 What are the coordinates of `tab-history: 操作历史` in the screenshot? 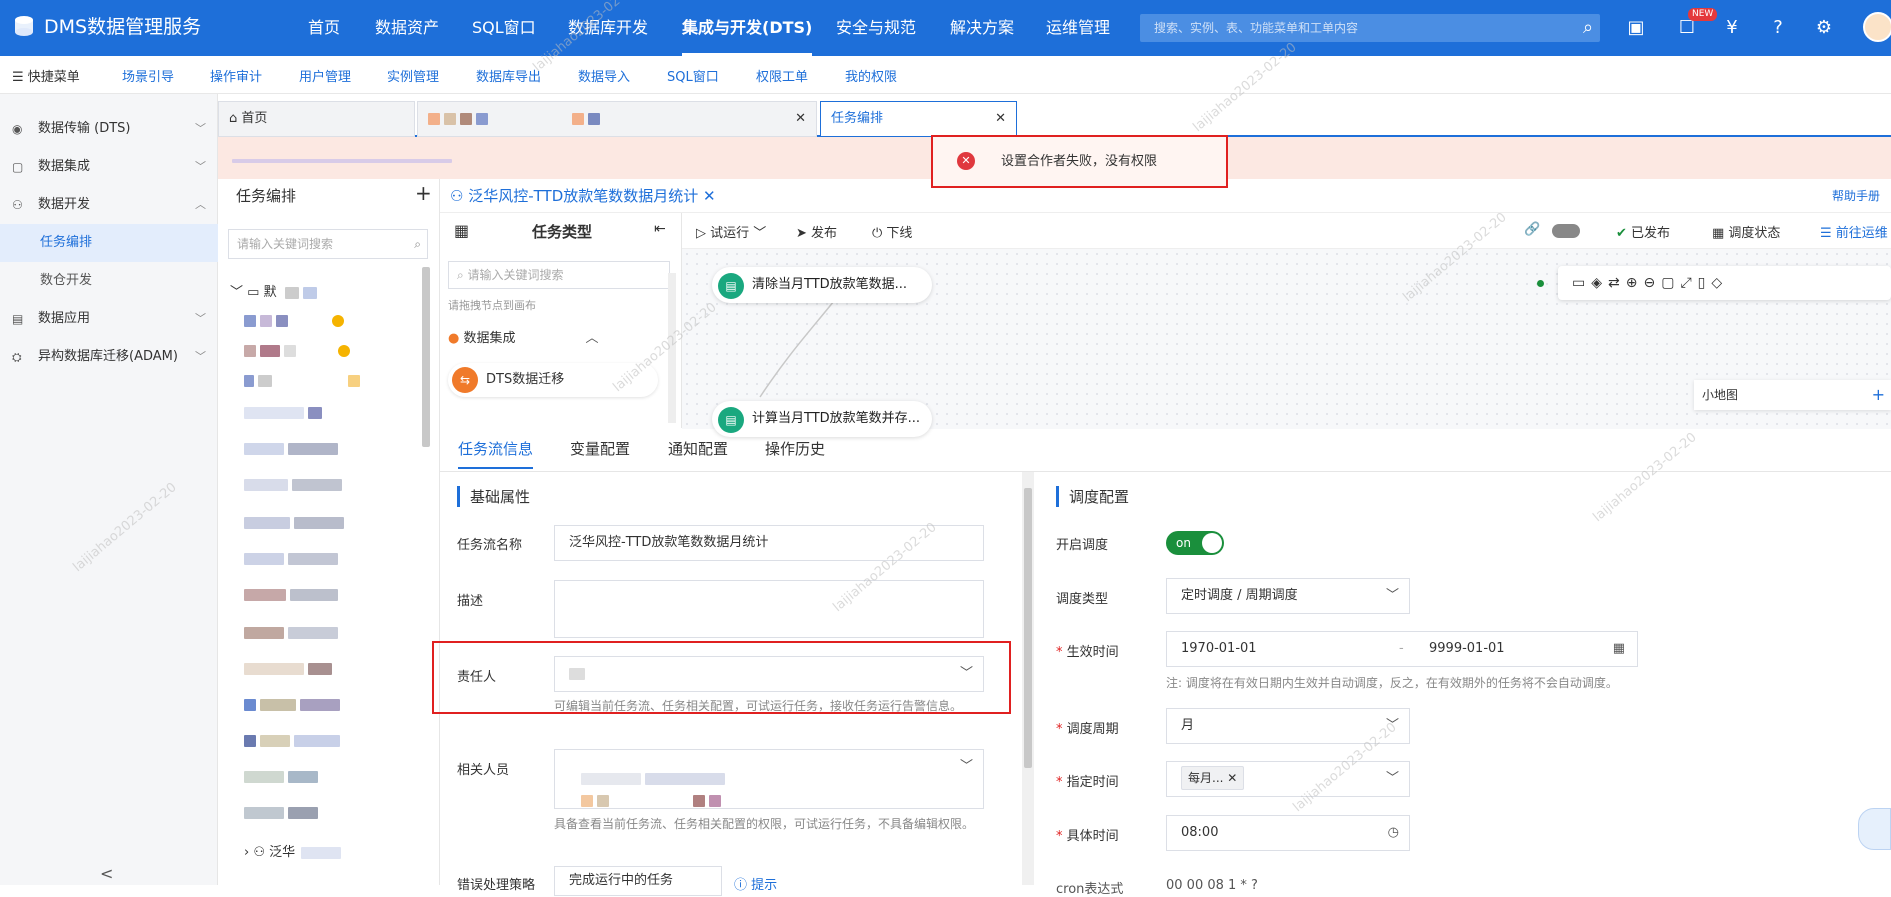 It's located at (795, 448).